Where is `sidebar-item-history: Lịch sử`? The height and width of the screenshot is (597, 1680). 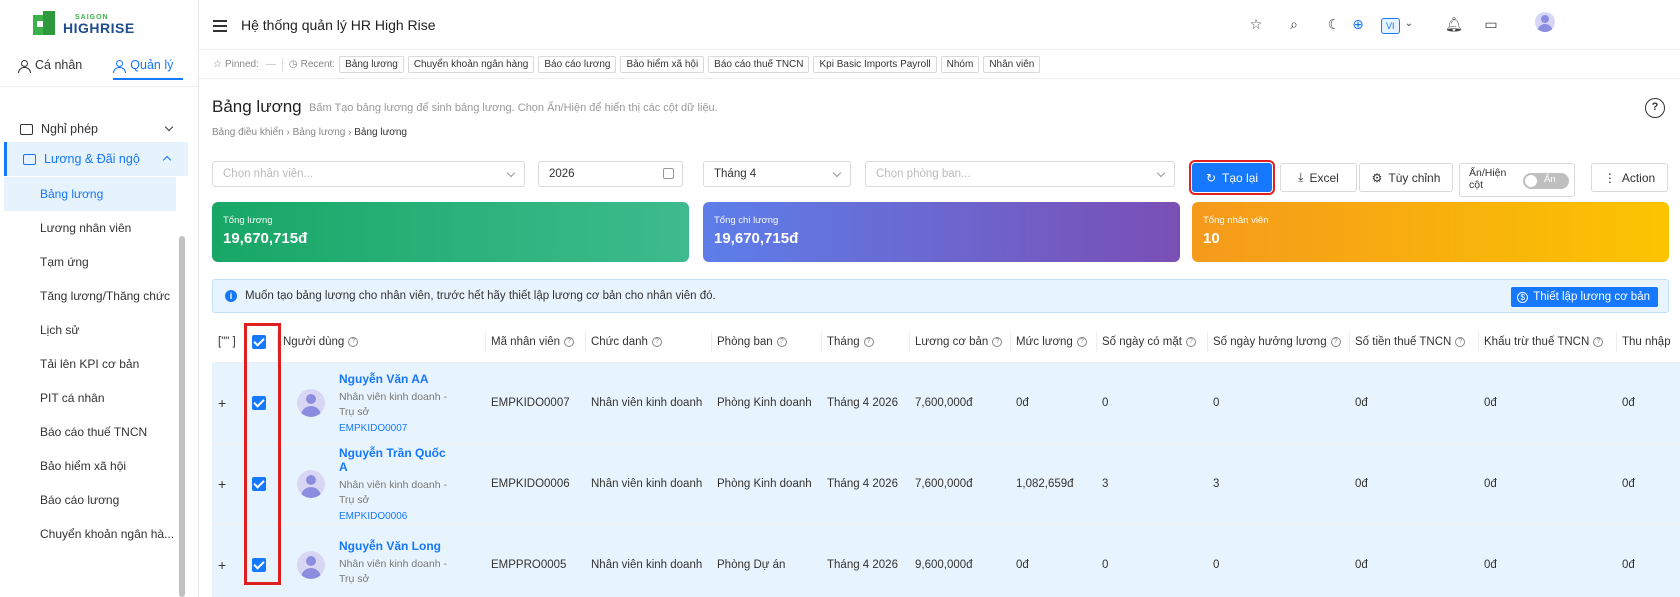
sidebar-item-history: Lịch sử is located at coordinates (90, 330).